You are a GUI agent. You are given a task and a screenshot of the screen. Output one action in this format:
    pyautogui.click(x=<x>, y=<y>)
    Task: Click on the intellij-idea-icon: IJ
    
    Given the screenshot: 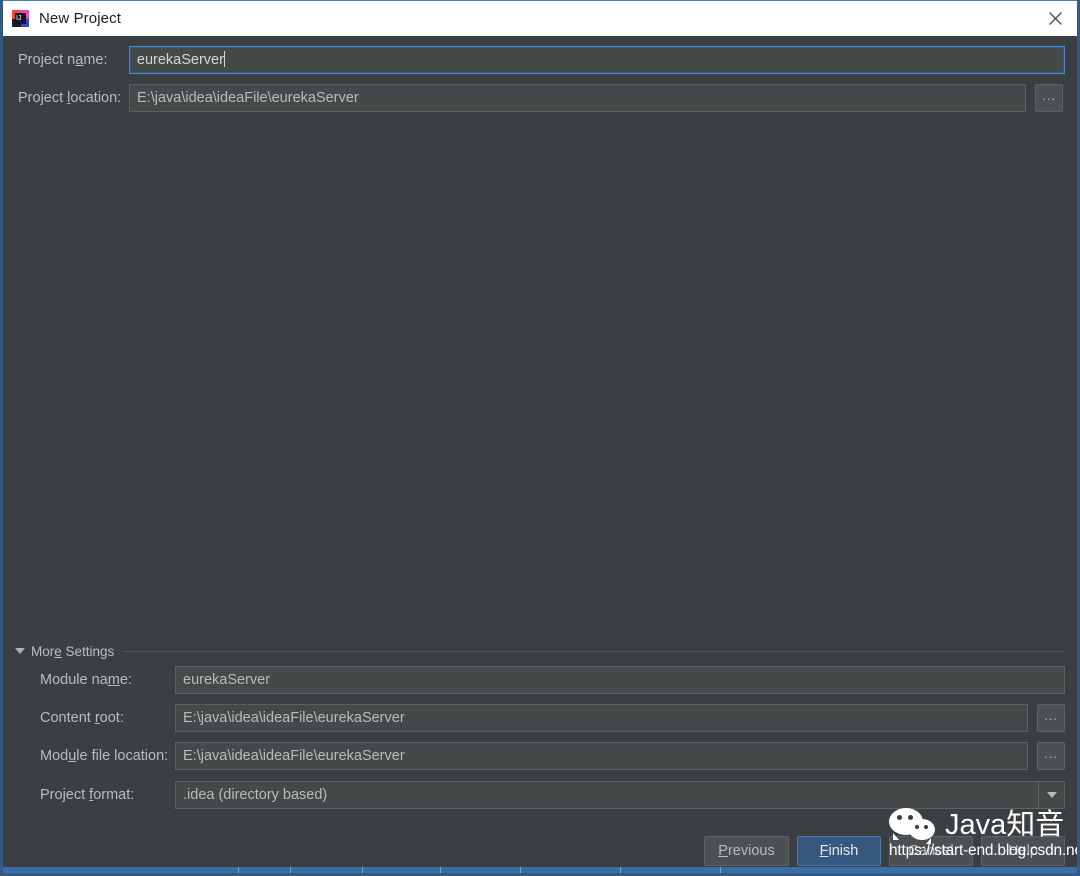 What is the action you would take?
    pyautogui.click(x=20, y=18)
    